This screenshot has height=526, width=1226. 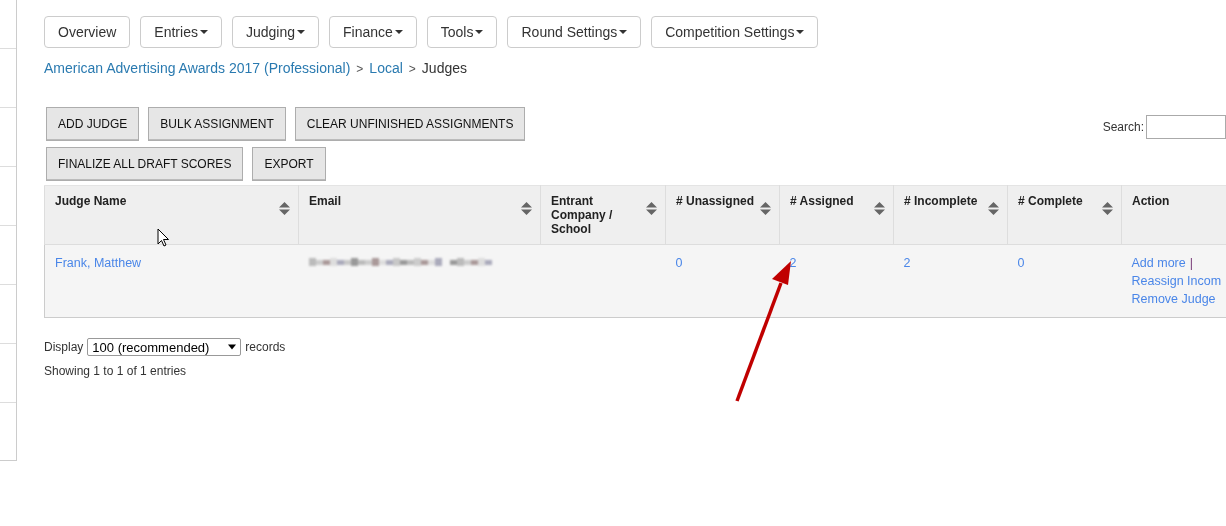 I want to click on nav-button: Overview, so click(x=87, y=32).